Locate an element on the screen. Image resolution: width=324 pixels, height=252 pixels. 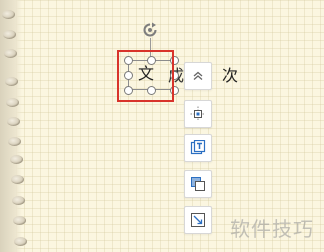
text-wrap-icon is located at coordinates (198, 148).